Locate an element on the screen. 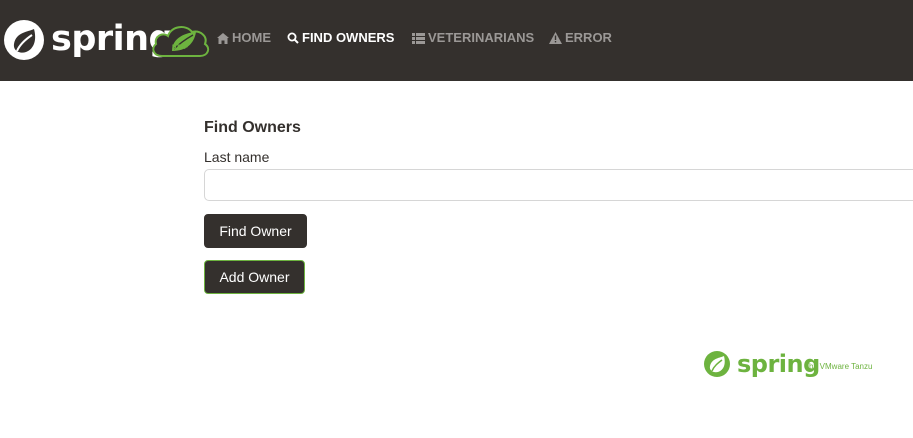 This screenshot has height=438, width=913. cloud-leaf-icon: DTSP is located at coordinates (181, 41).